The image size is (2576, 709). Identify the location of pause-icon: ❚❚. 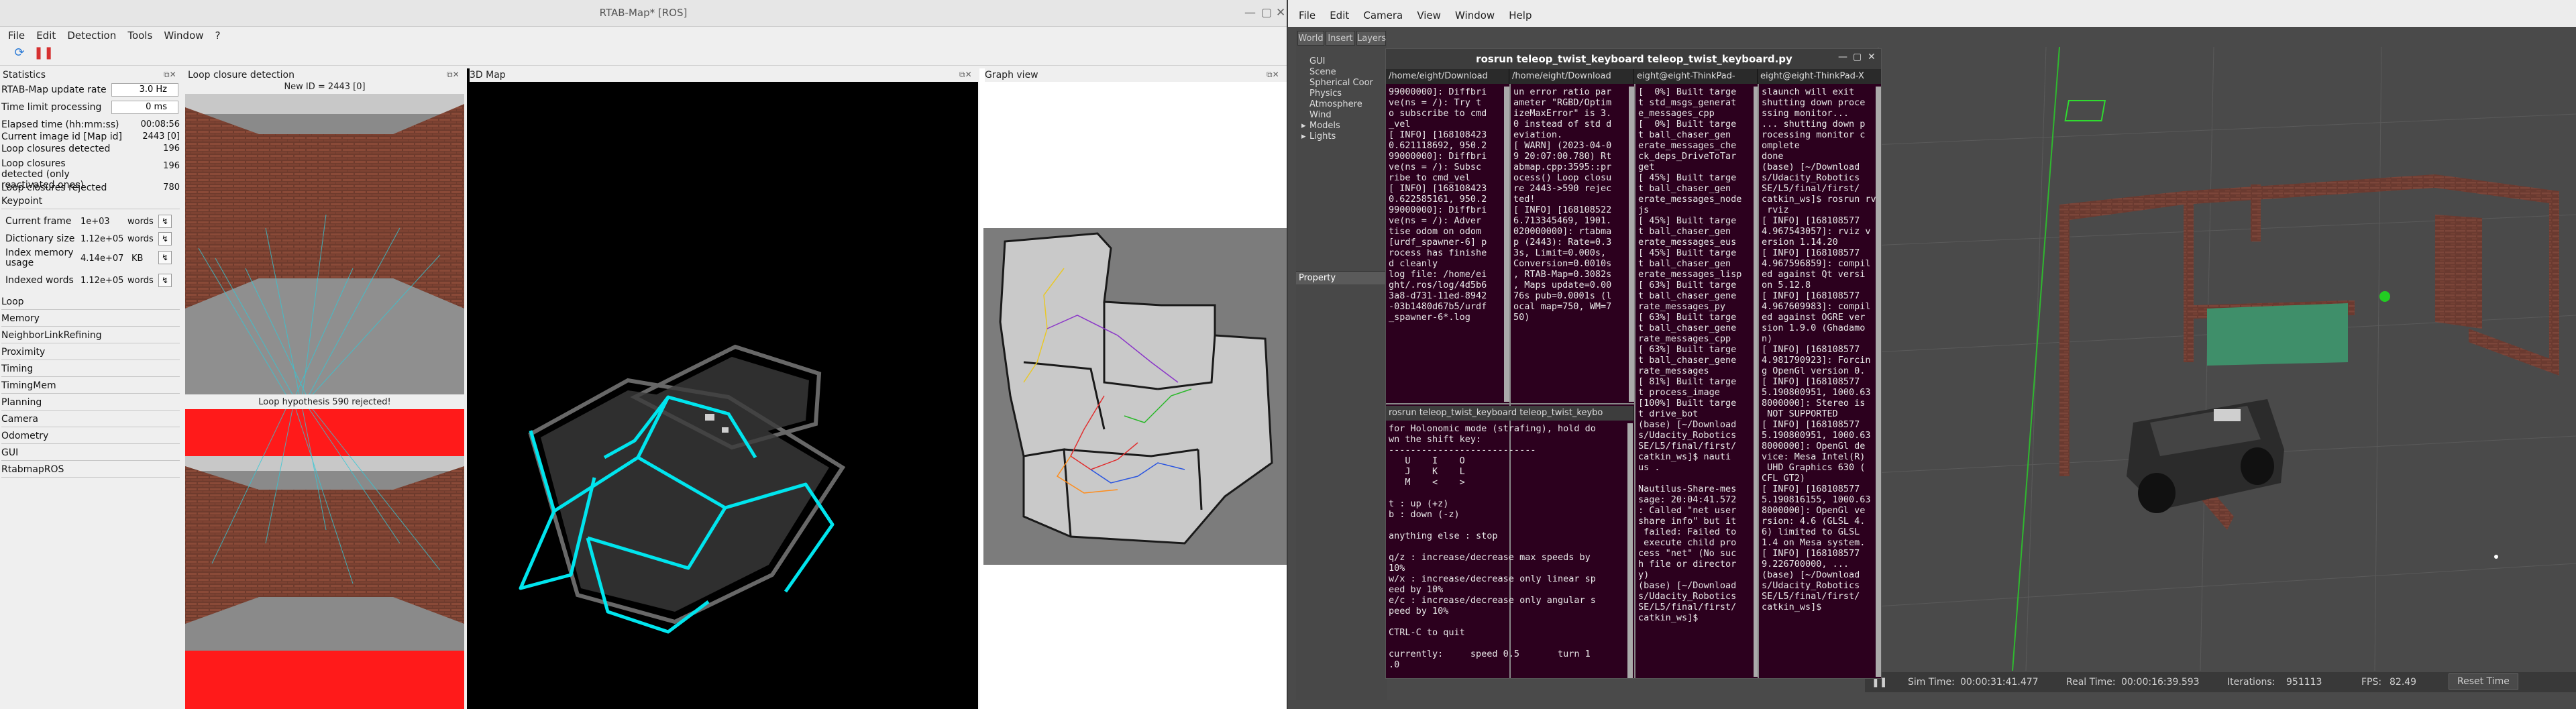
(44, 53).